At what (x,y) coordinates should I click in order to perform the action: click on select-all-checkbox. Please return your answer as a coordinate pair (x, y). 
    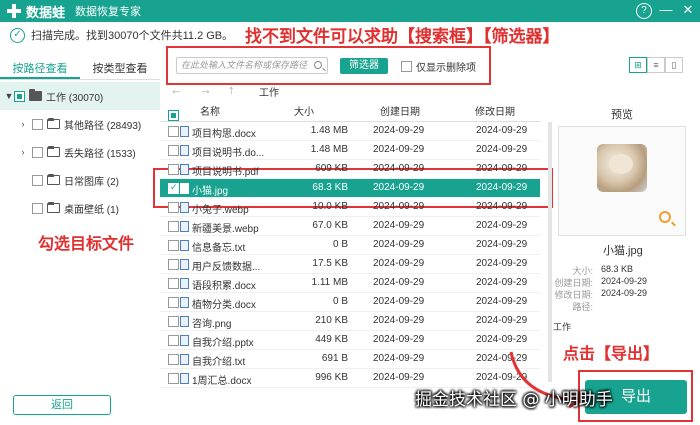
    Looking at the image, I should click on (173, 115).